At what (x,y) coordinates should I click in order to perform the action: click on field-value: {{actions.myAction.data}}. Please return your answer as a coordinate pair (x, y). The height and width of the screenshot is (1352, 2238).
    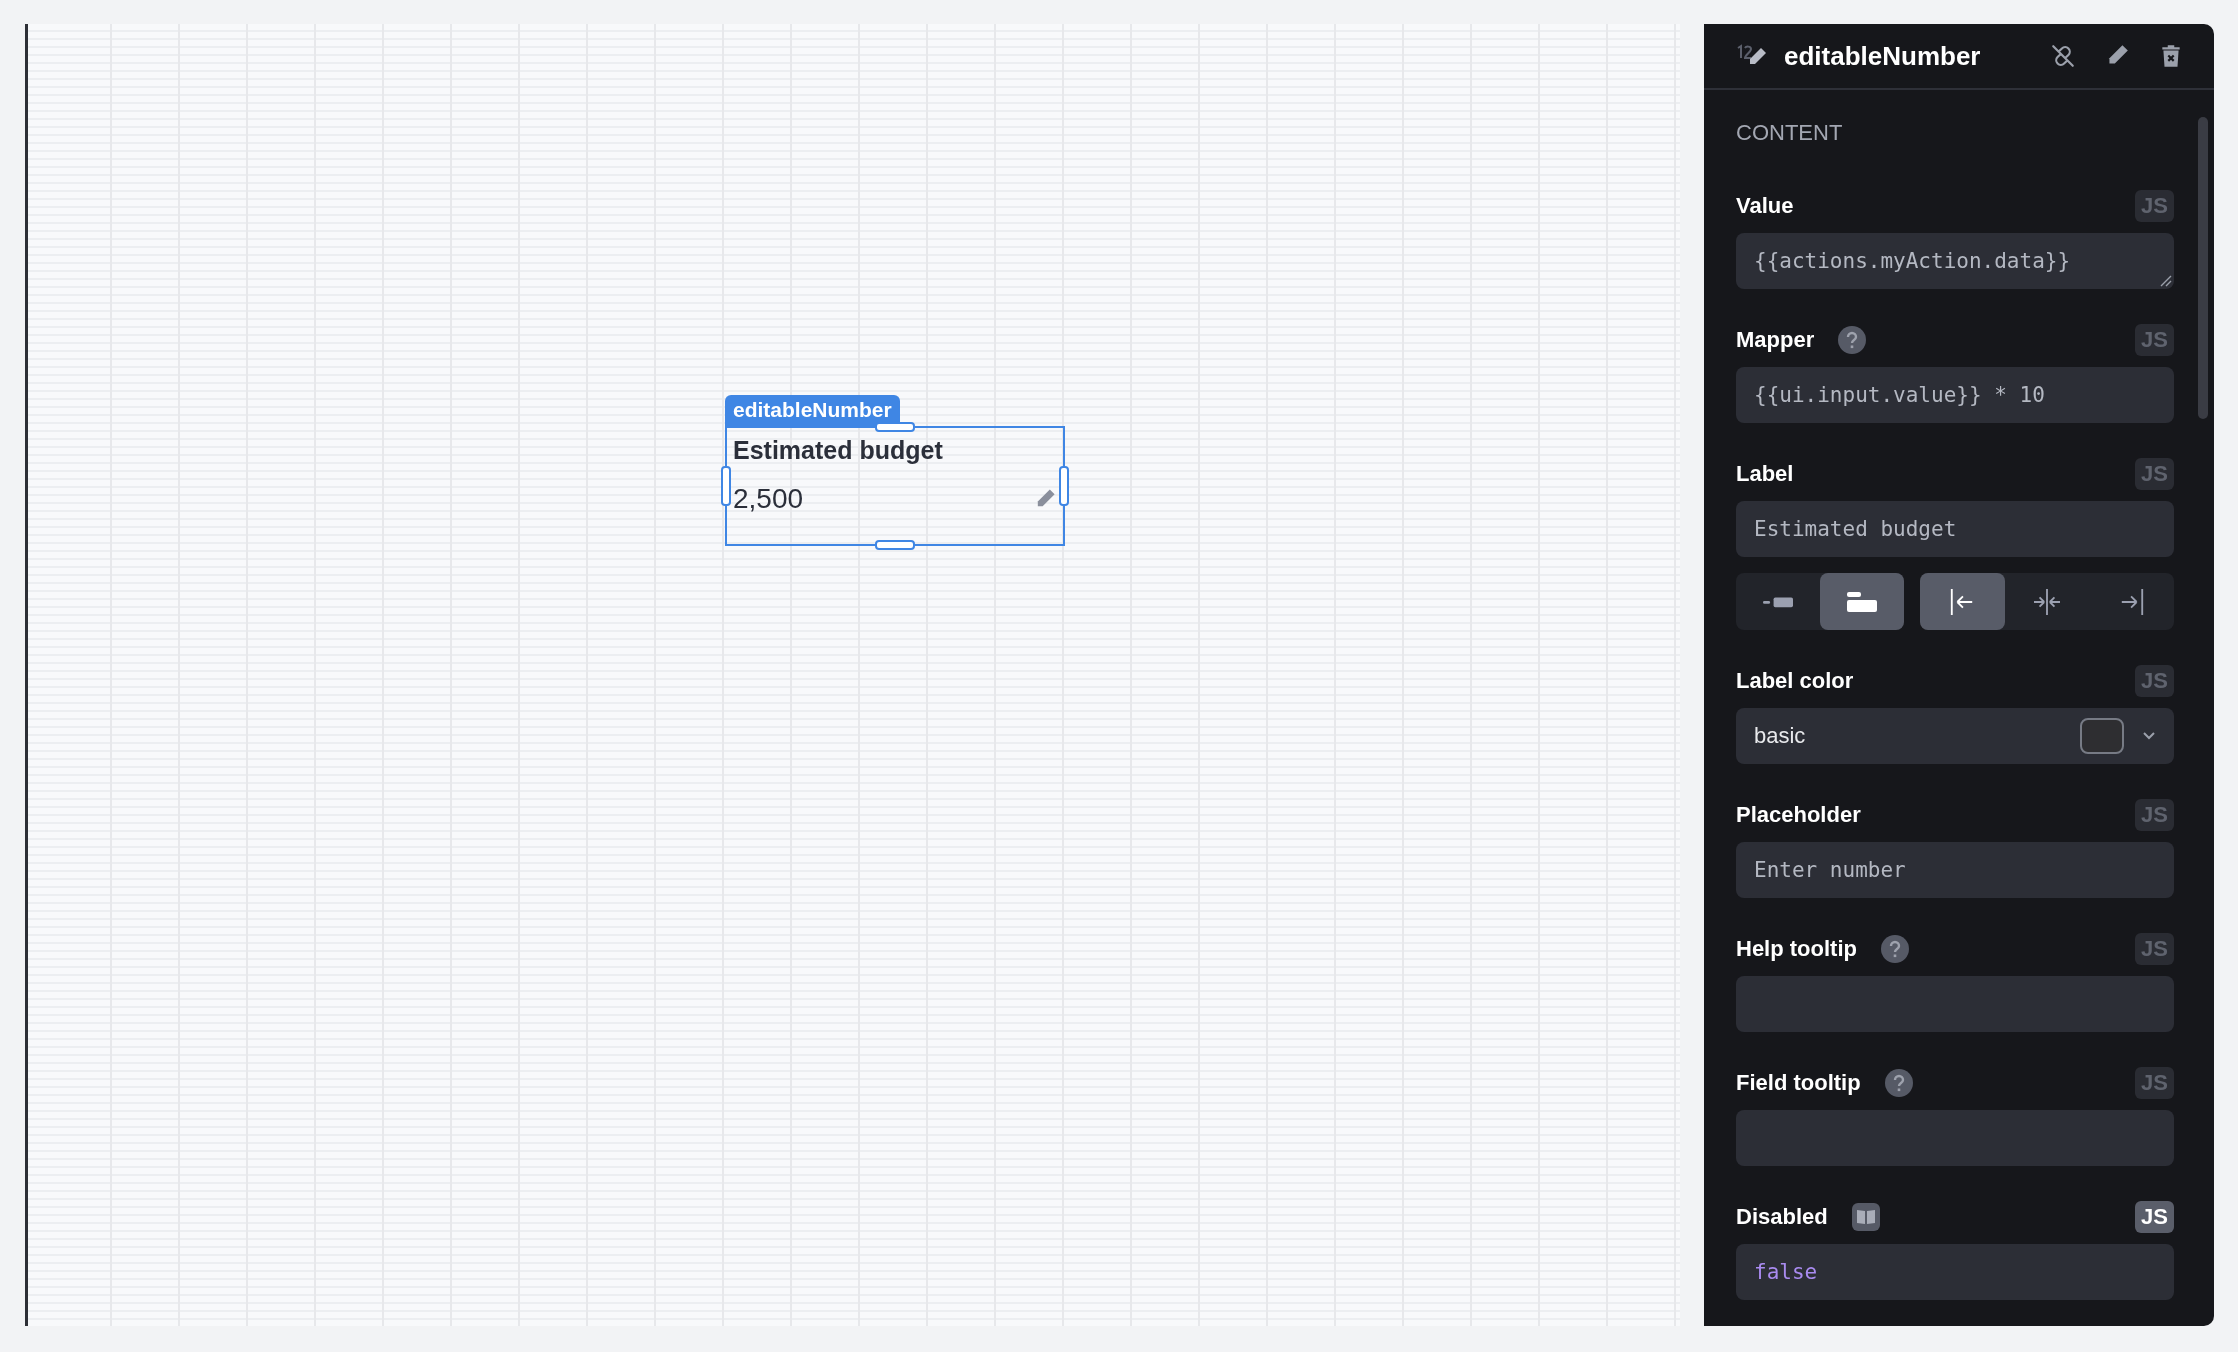
    Looking at the image, I should click on (1912, 261).